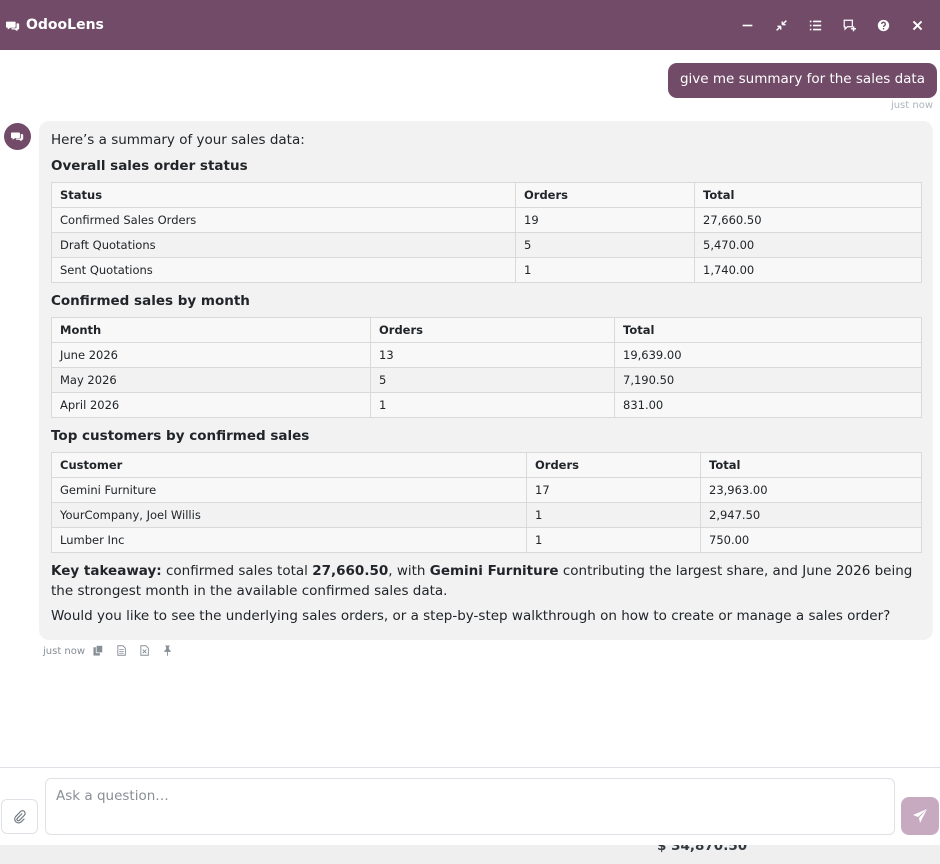 This screenshot has width=940, height=864. Describe the element at coordinates (65, 25) in the screenshot. I see `app-title: OdooLens` at that location.